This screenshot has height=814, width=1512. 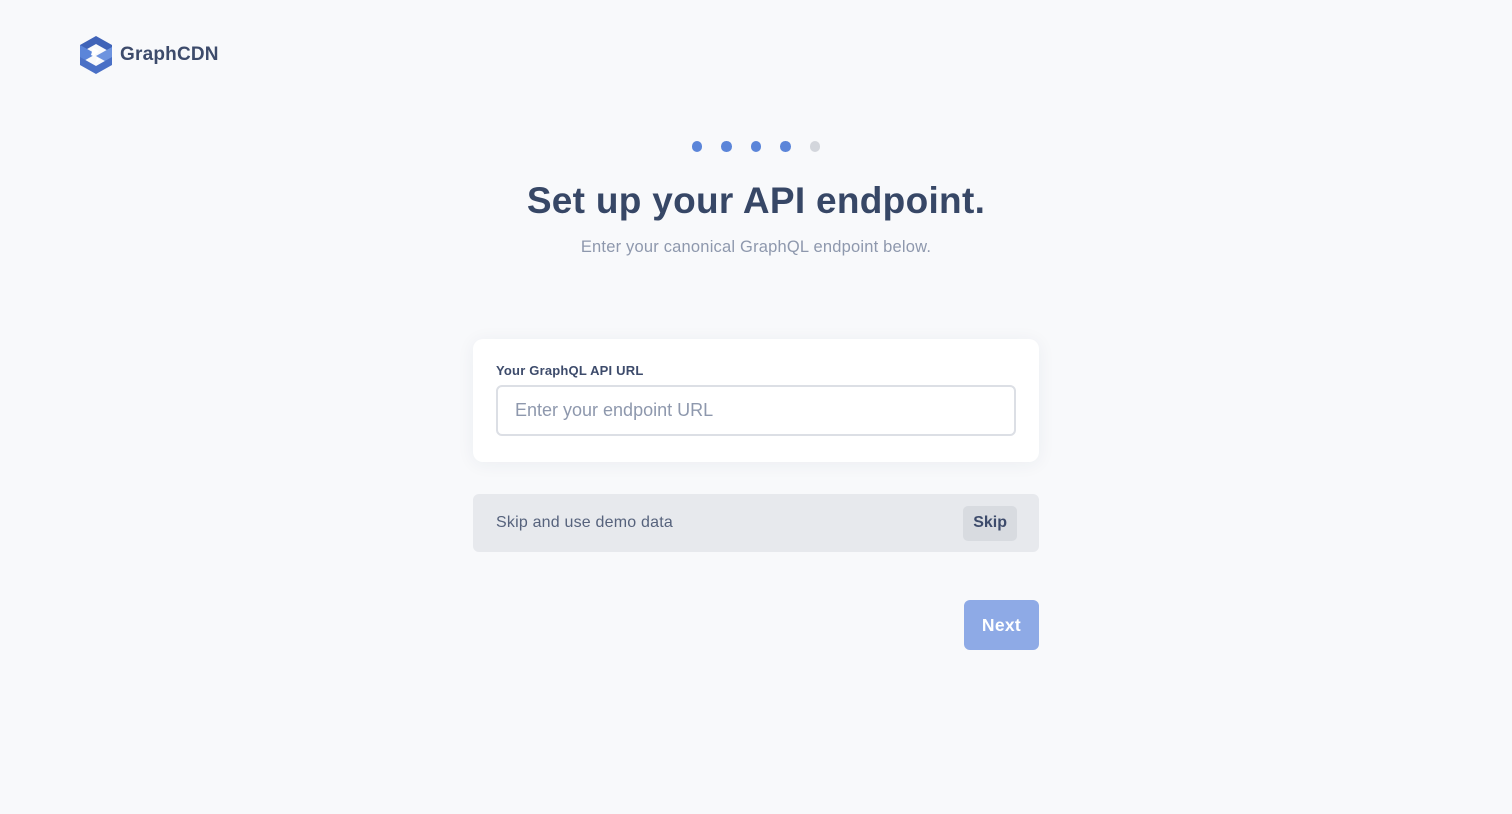 What do you see at coordinates (756, 410) in the screenshot?
I see `endpoint-url-input` at bounding box center [756, 410].